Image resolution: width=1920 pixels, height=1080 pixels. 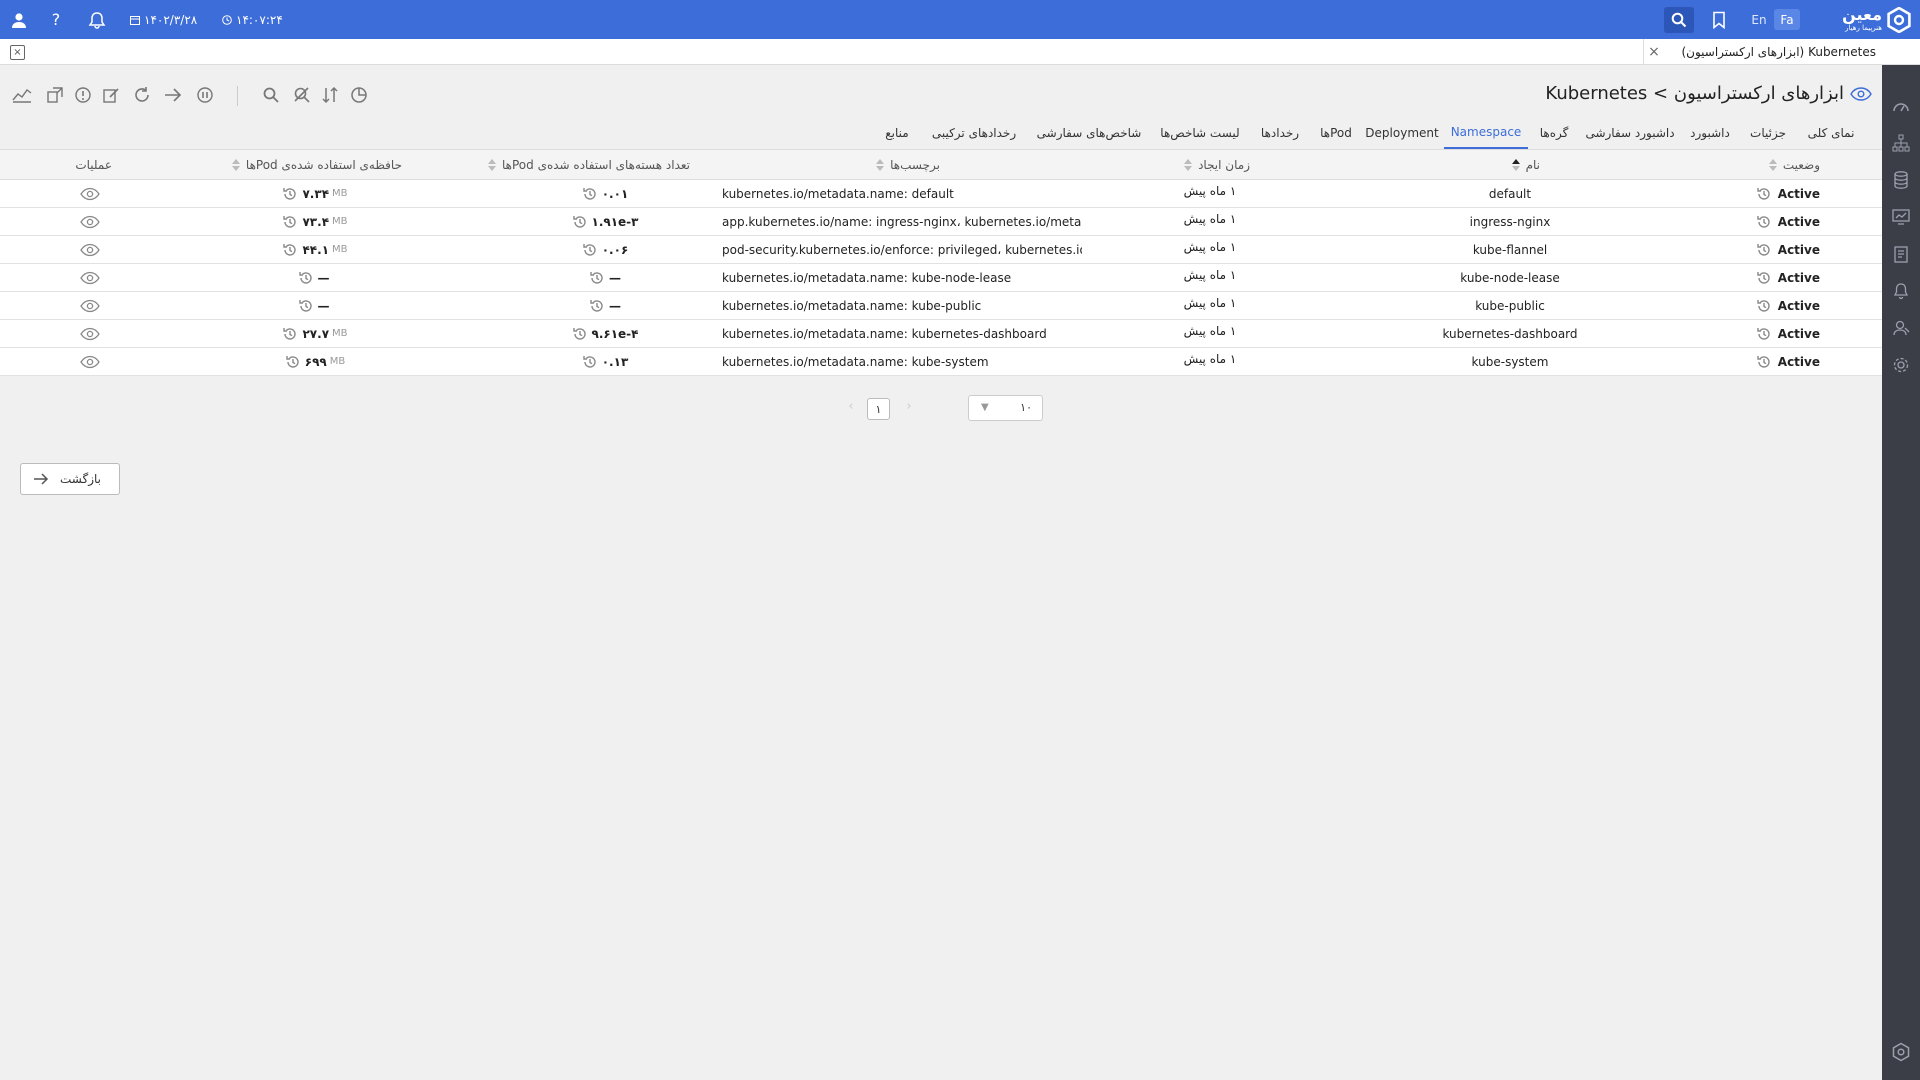 What do you see at coordinates (330, 95) in the screenshot?
I see `sort-icon` at bounding box center [330, 95].